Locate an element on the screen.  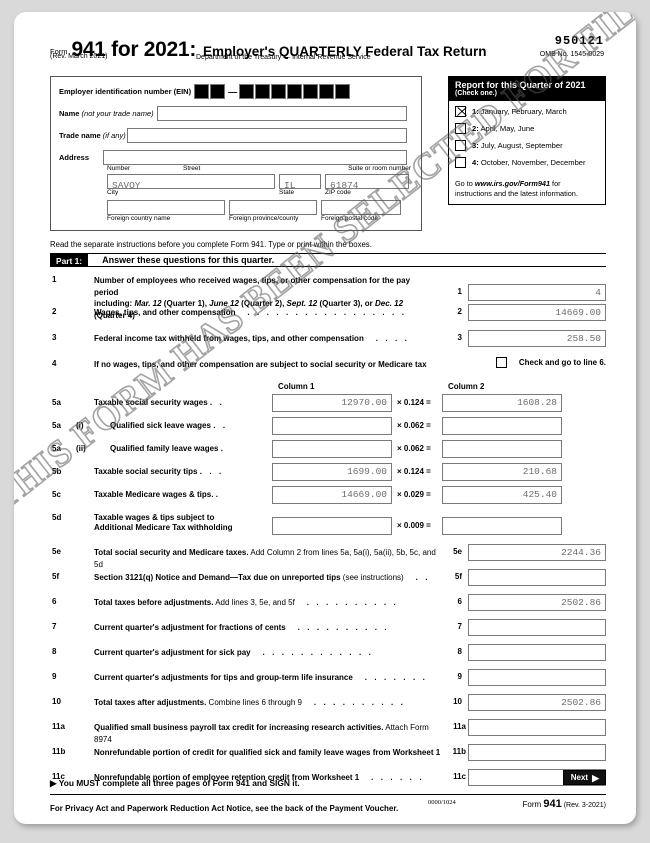
quarter-heading-sub: (Check one.) is located at coordinates (476, 93).